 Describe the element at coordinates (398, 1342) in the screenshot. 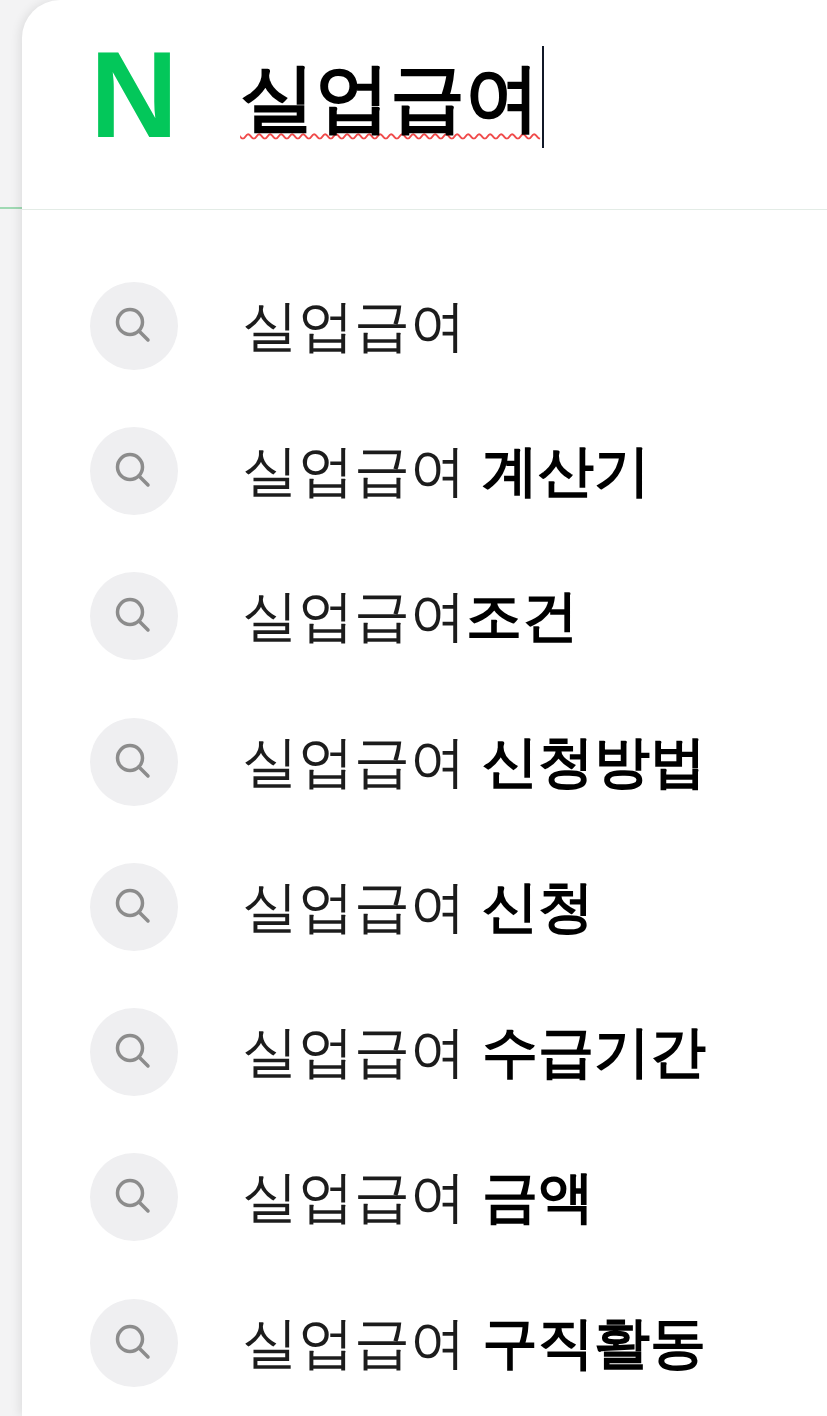

I see `suggestion-item: 실업급여 구직활동` at that location.